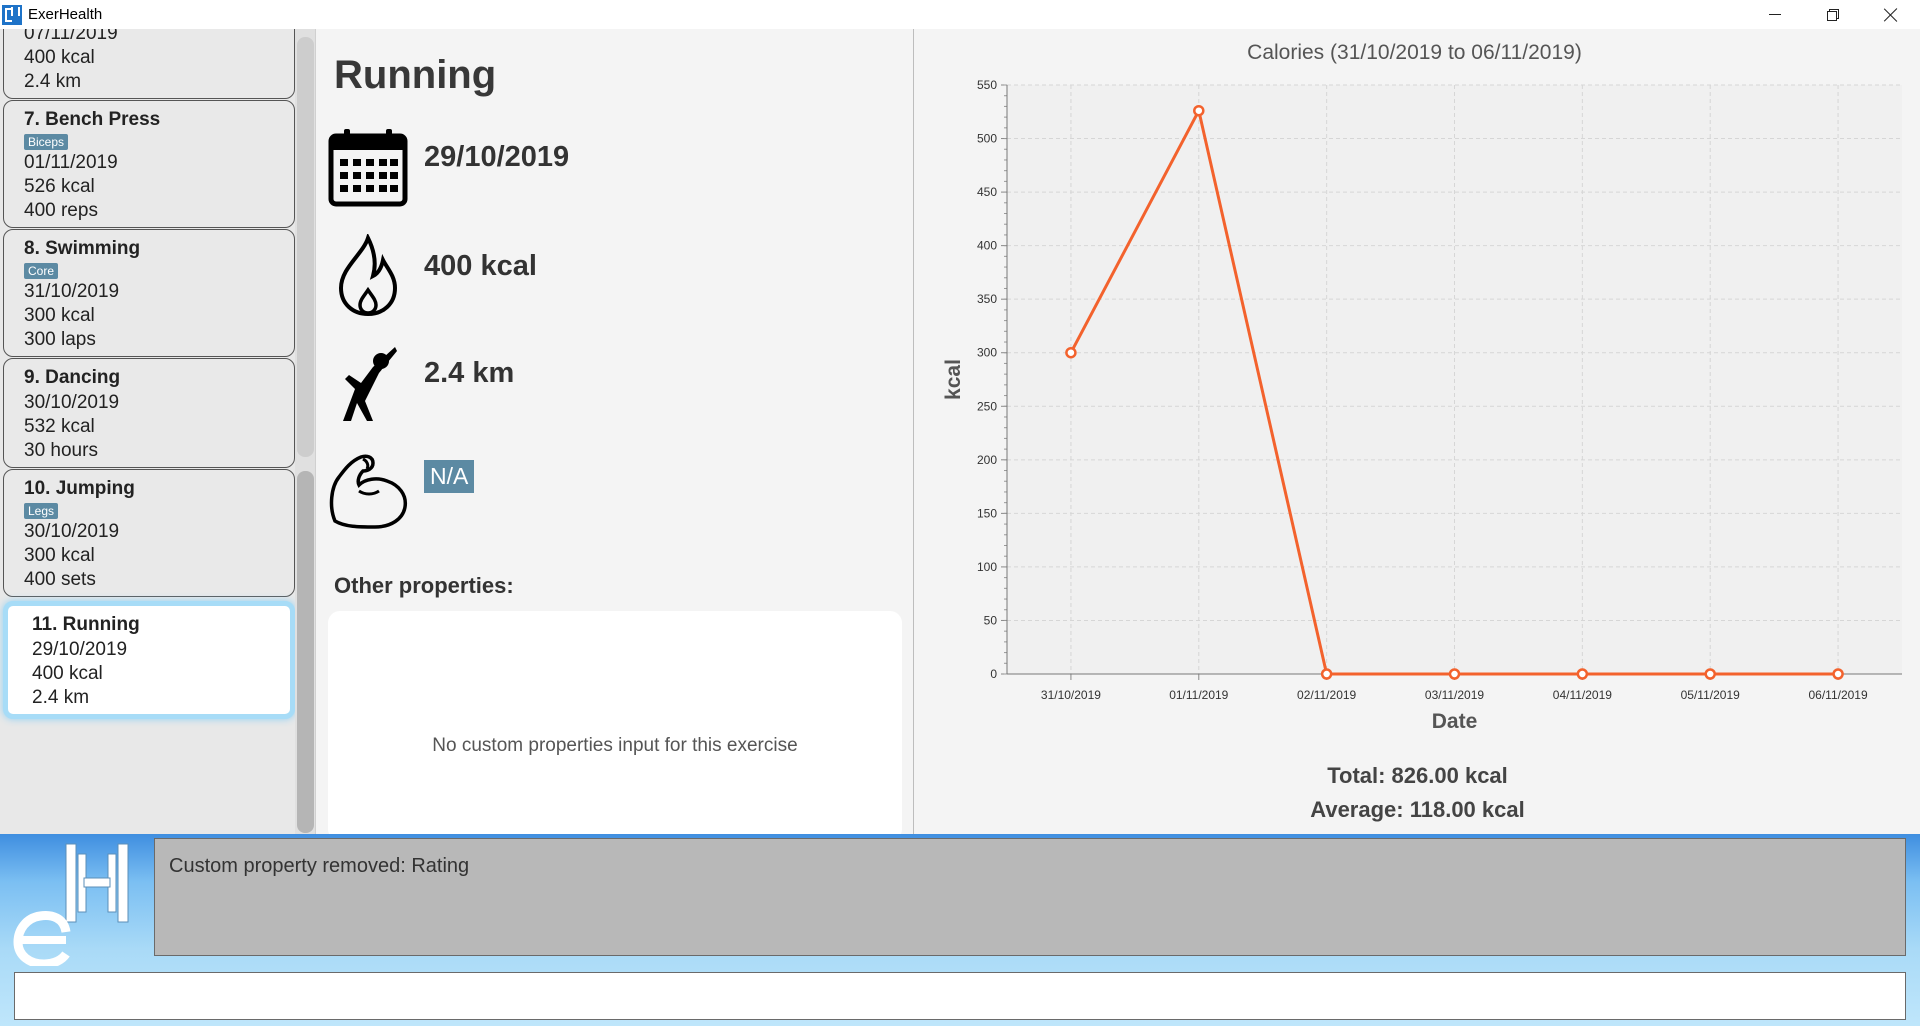 The width and height of the screenshot is (1920, 1026). What do you see at coordinates (1417, 775) in the screenshot?
I see `total-calories: Total: 826.00 kcal` at bounding box center [1417, 775].